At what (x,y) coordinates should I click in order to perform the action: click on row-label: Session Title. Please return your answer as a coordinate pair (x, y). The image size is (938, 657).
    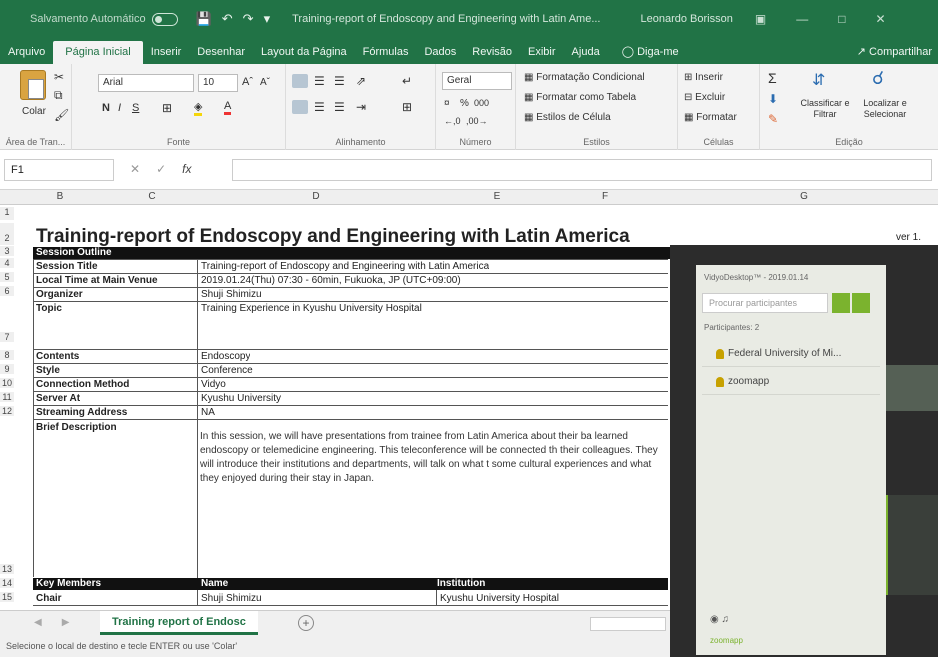
    Looking at the image, I should click on (67, 267).